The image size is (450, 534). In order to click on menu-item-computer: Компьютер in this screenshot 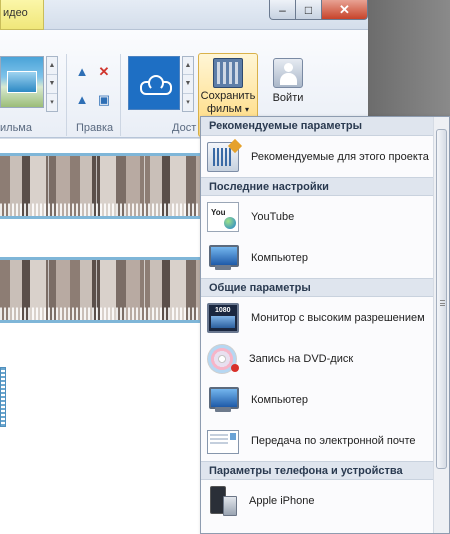, I will do `click(318, 399)`.